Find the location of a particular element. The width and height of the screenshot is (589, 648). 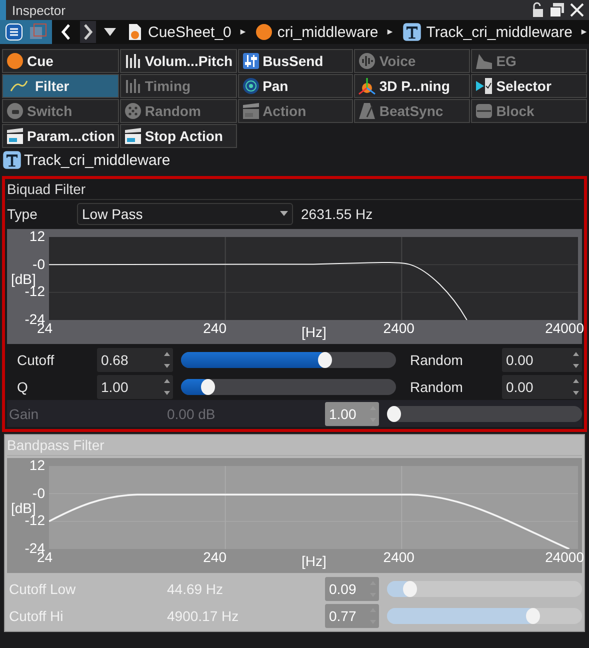

inspector-tab: Block is located at coordinates (529, 111).